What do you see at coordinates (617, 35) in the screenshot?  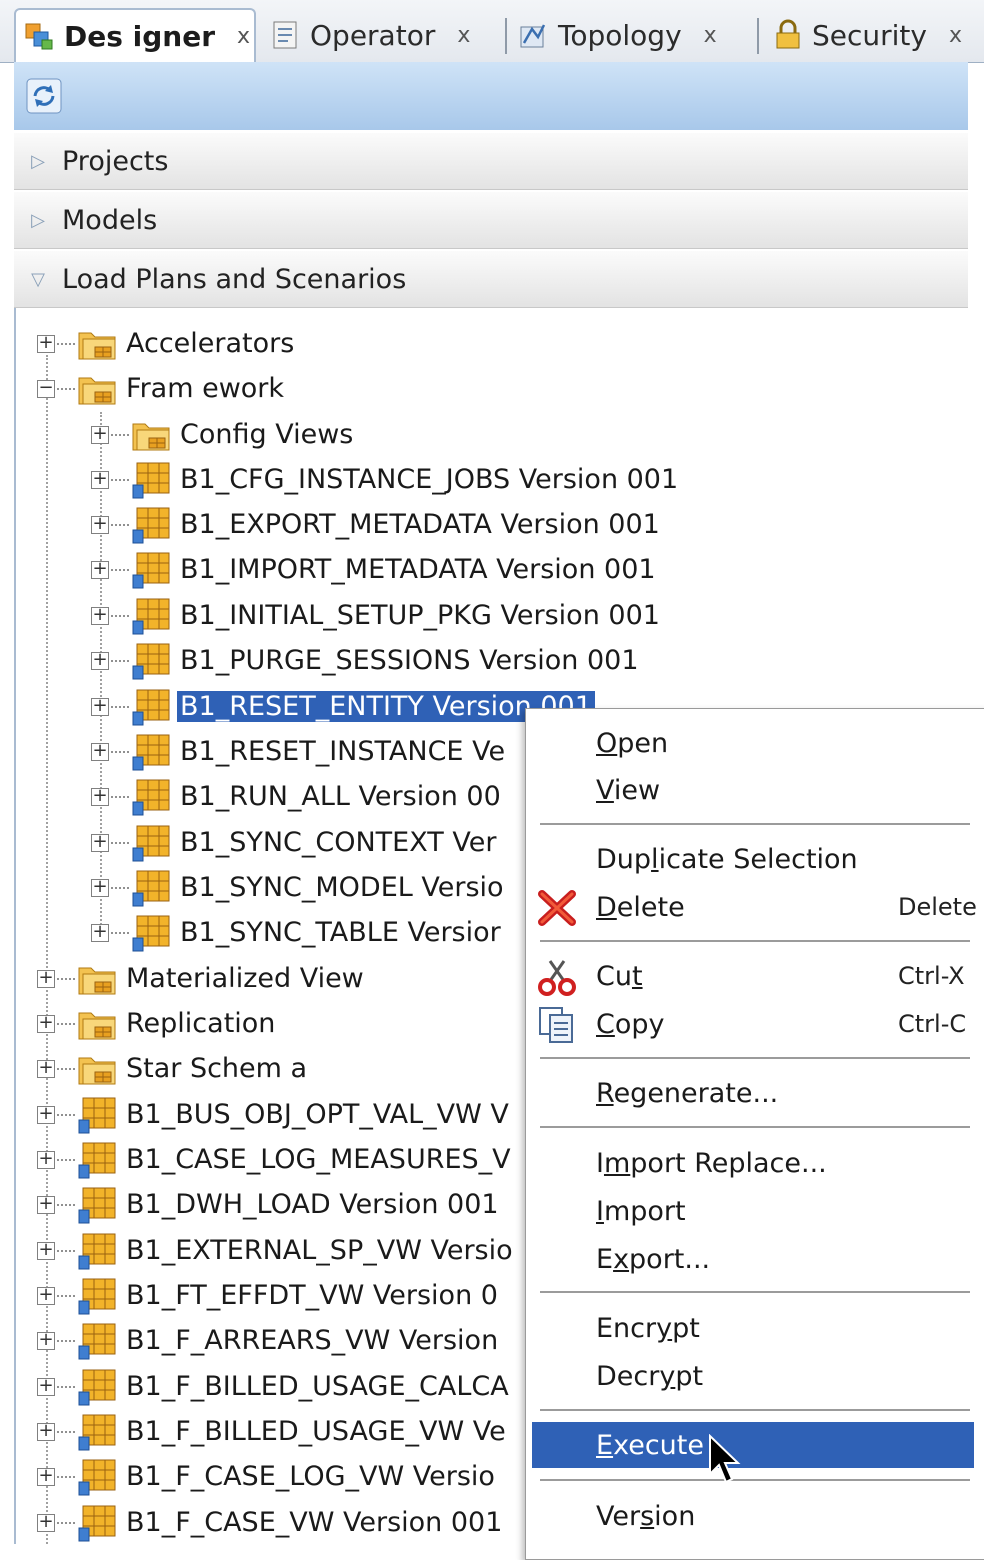 I see `tab-topology: Topology x` at bounding box center [617, 35].